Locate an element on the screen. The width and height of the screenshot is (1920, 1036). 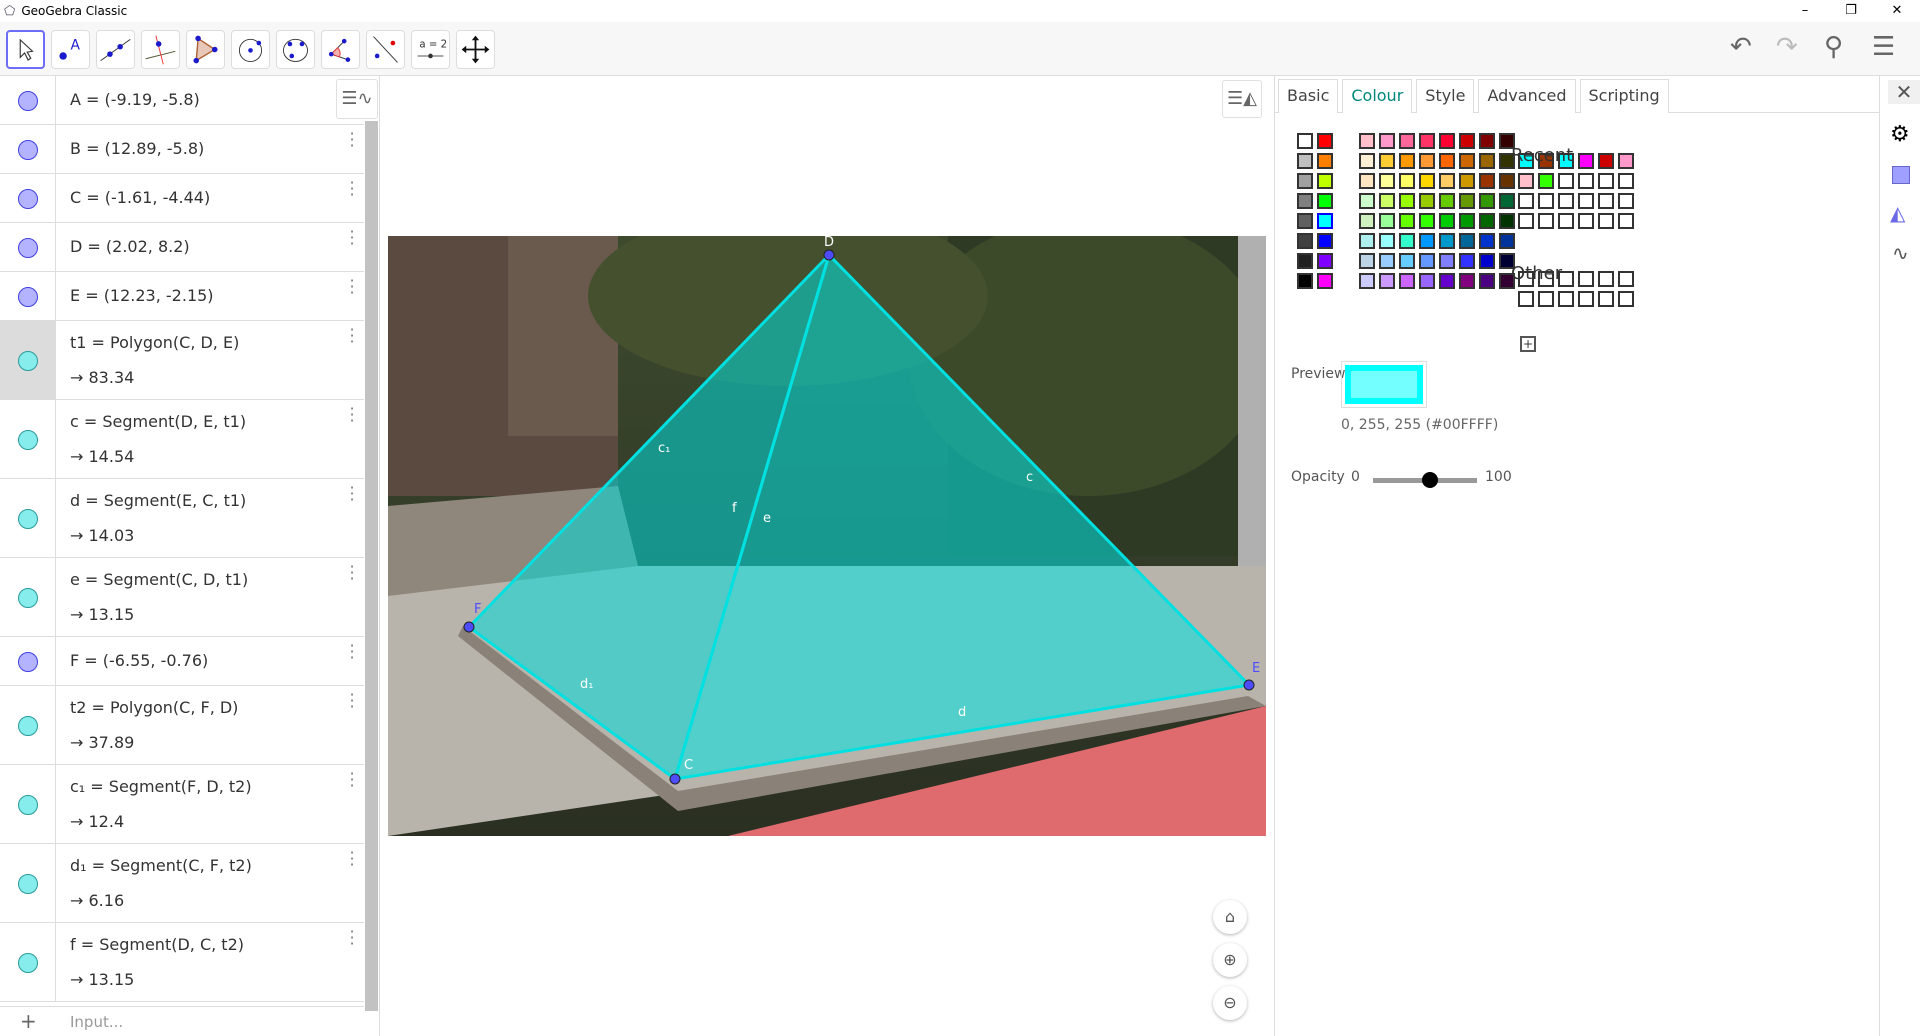
algebra-row-t2: t2 = Polygon(C, F, D) → 37.89 · · · is located at coordinates (182, 725).